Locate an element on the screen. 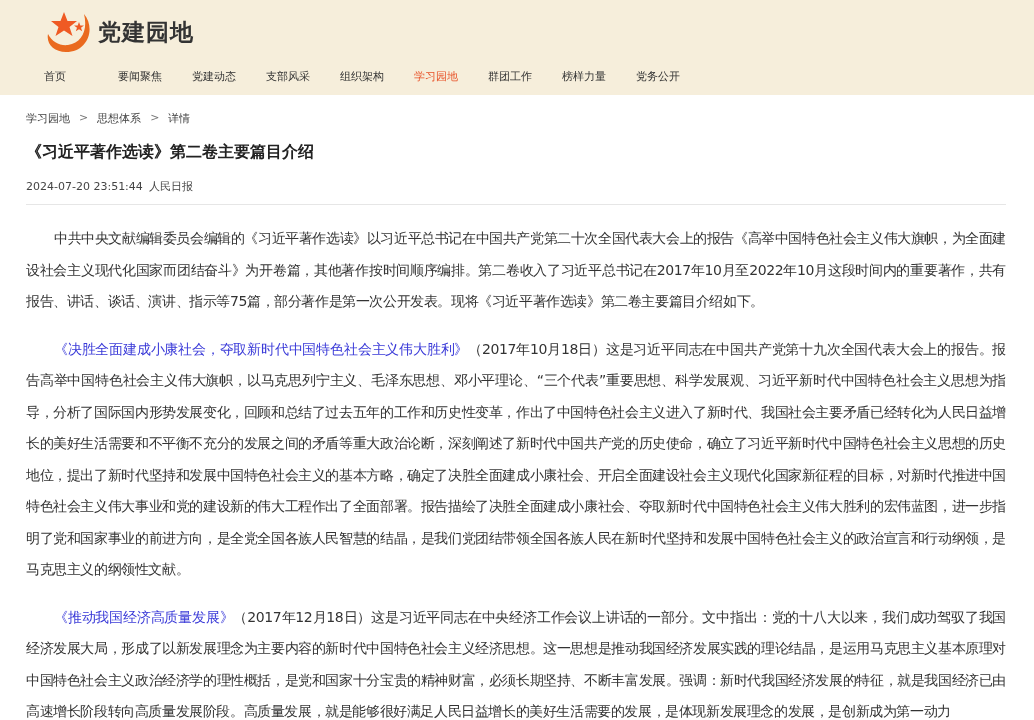 The height and width of the screenshot is (720, 1034). nav-item: 群团工作 is located at coordinates (513, 76).